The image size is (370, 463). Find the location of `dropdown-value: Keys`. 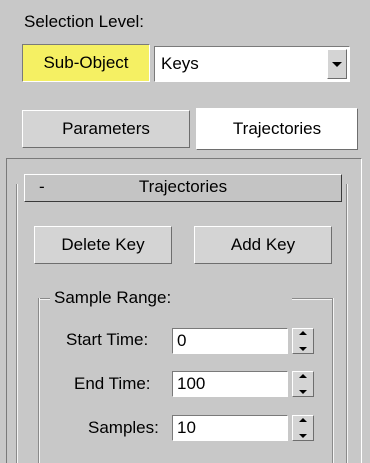

dropdown-value: Keys is located at coordinates (180, 63).